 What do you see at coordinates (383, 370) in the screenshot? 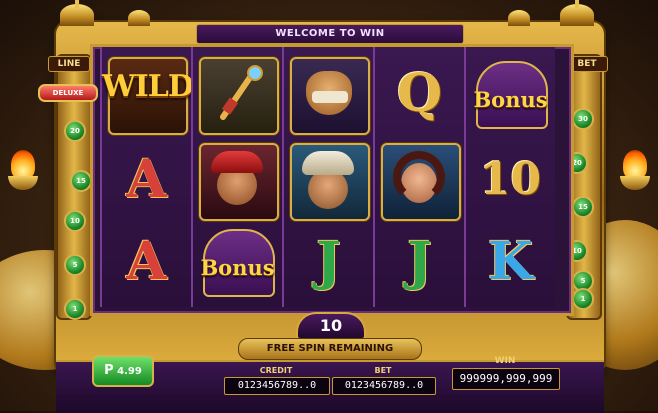
I see `bet-amount-label: BET` at bounding box center [383, 370].